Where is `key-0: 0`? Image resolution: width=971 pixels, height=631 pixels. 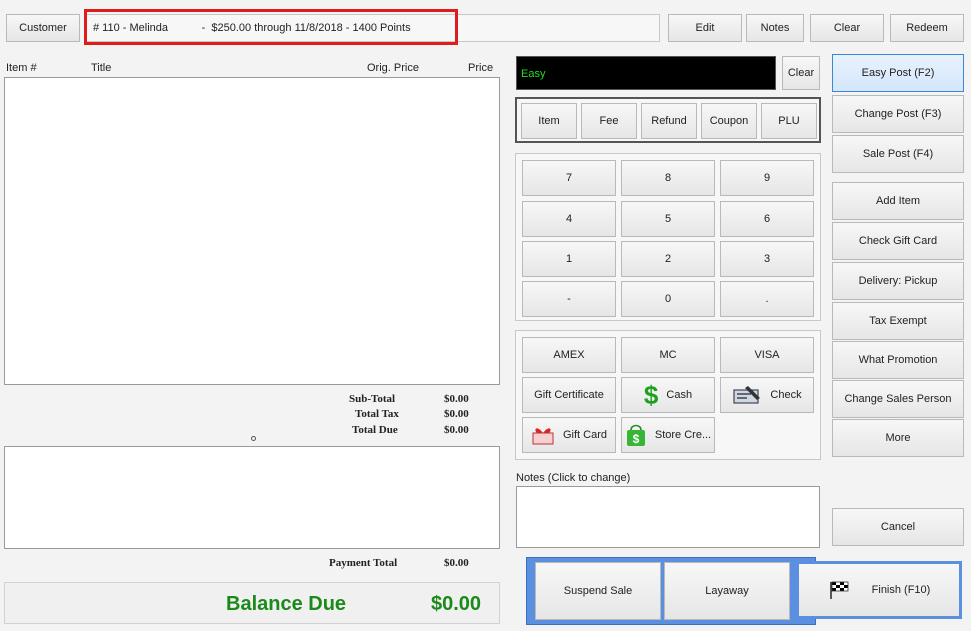 key-0: 0 is located at coordinates (668, 299).